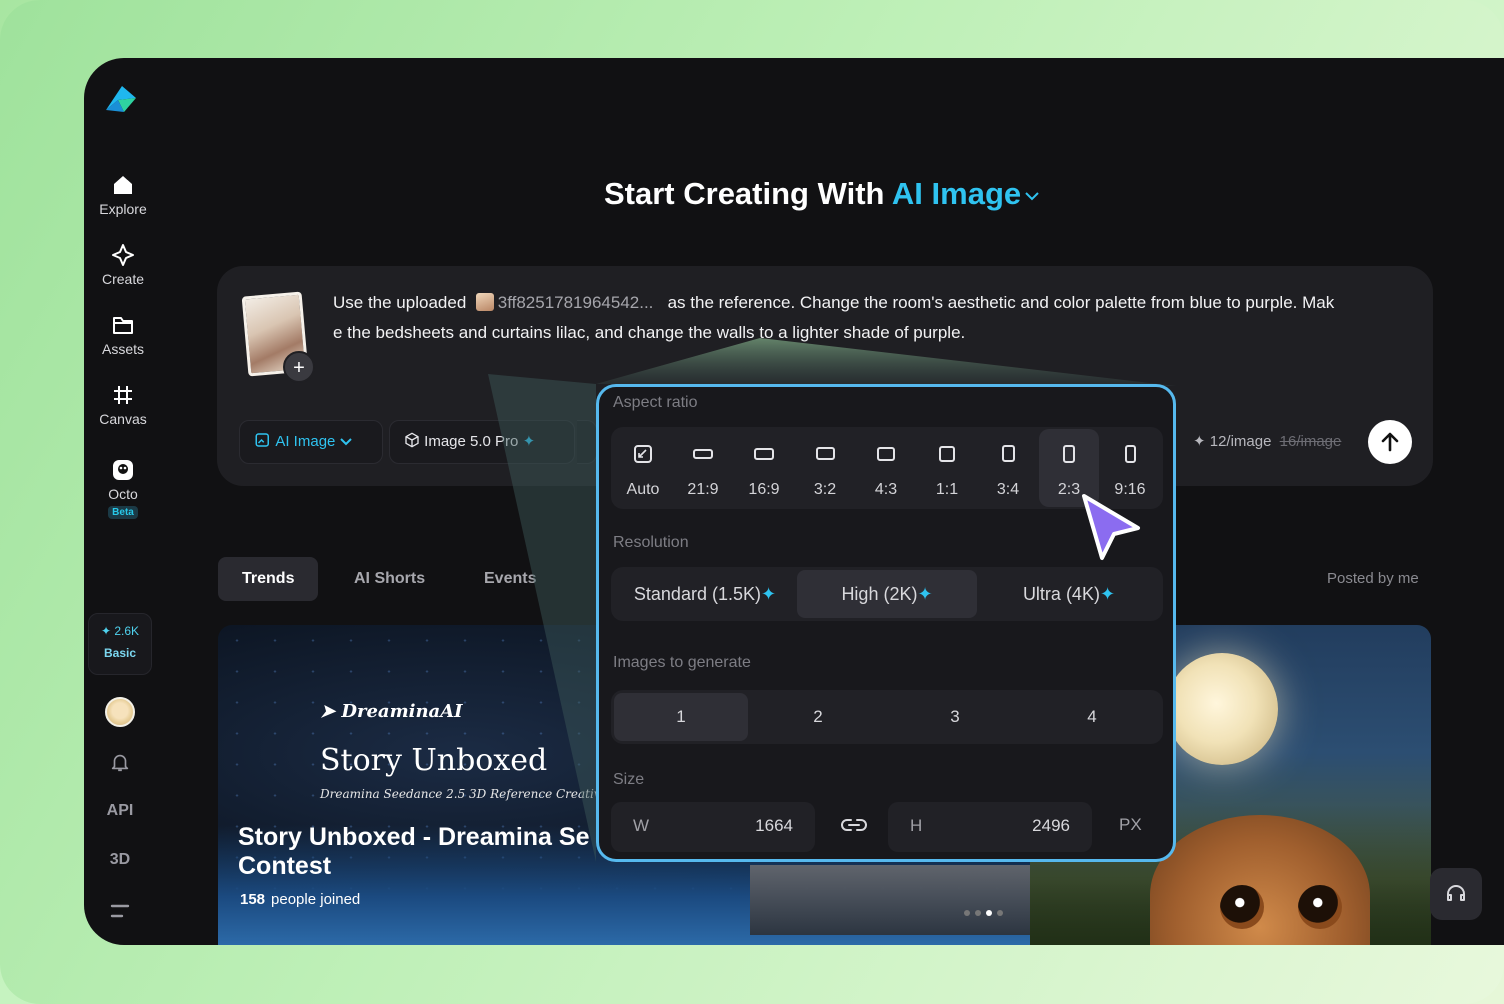  Describe the element at coordinates (705, 594) in the screenshot. I see `resolution-standard: Standard (1.5K)✦` at that location.